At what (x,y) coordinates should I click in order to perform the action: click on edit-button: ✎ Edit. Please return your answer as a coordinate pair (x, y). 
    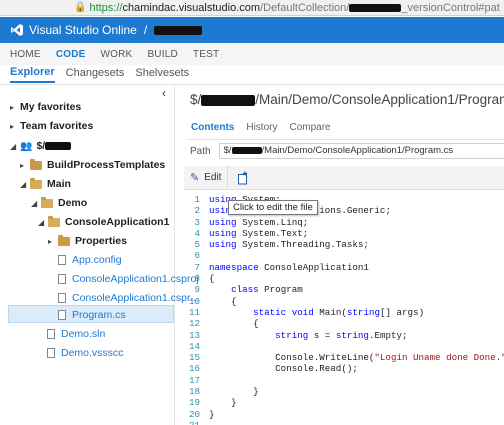
    Looking at the image, I should click on (206, 177).